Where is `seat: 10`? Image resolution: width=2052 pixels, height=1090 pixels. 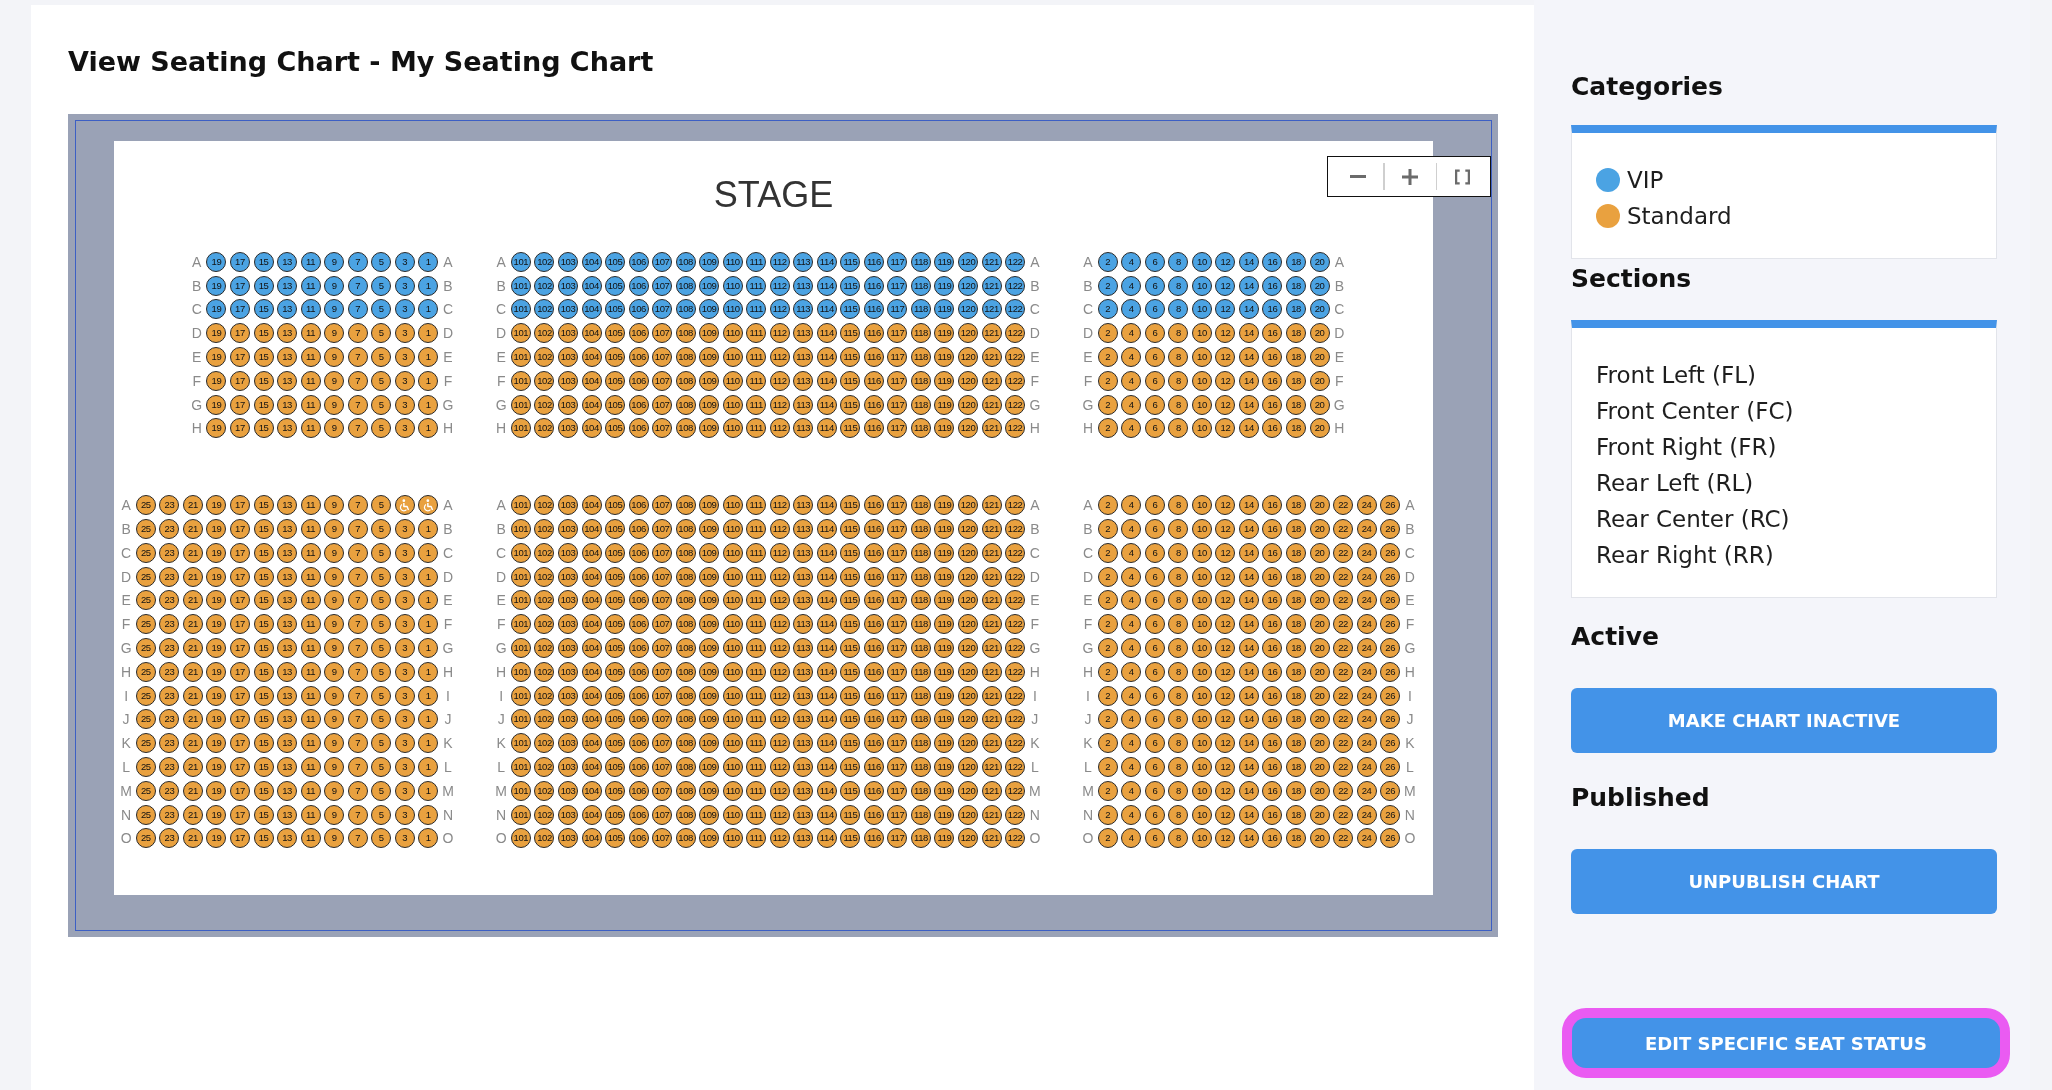
seat: 10 is located at coordinates (1201, 576).